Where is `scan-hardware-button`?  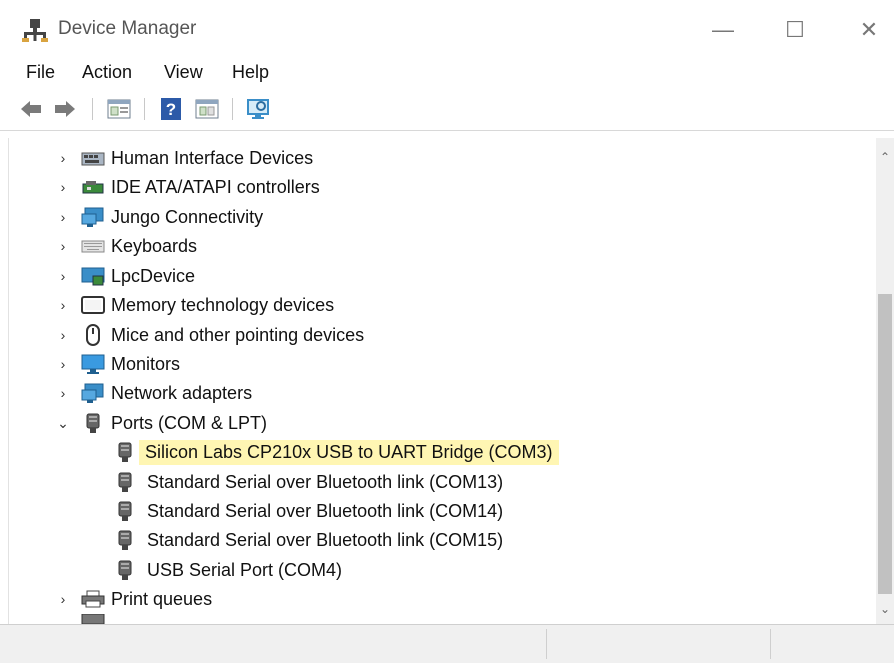
scan-hardware-button is located at coordinates (259, 109).